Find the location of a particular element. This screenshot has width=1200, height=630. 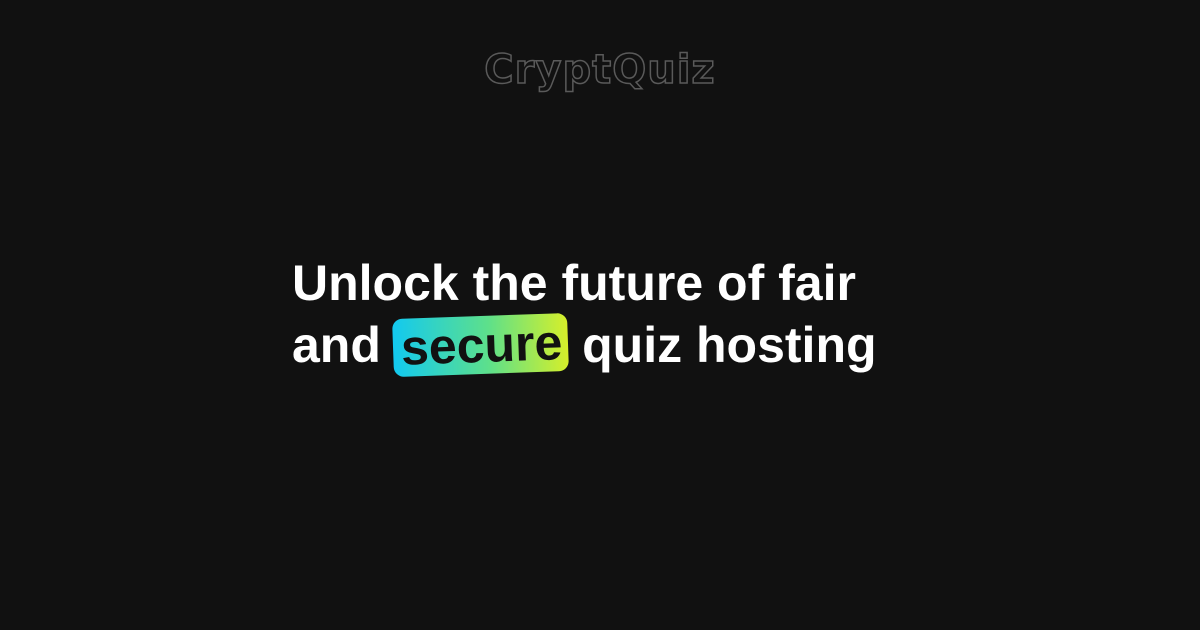

headline-line-2-before: and is located at coordinates (336, 345).